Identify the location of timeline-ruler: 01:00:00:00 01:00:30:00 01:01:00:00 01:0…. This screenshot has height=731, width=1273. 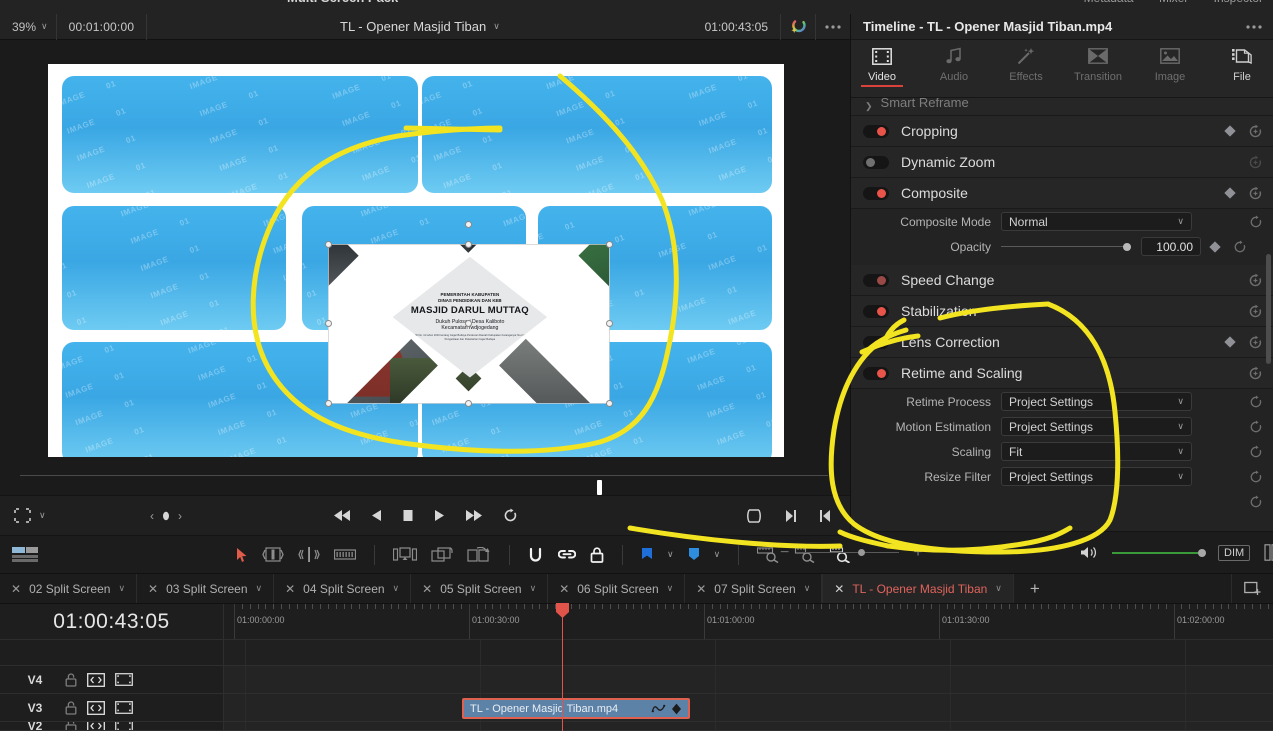
(748, 622).